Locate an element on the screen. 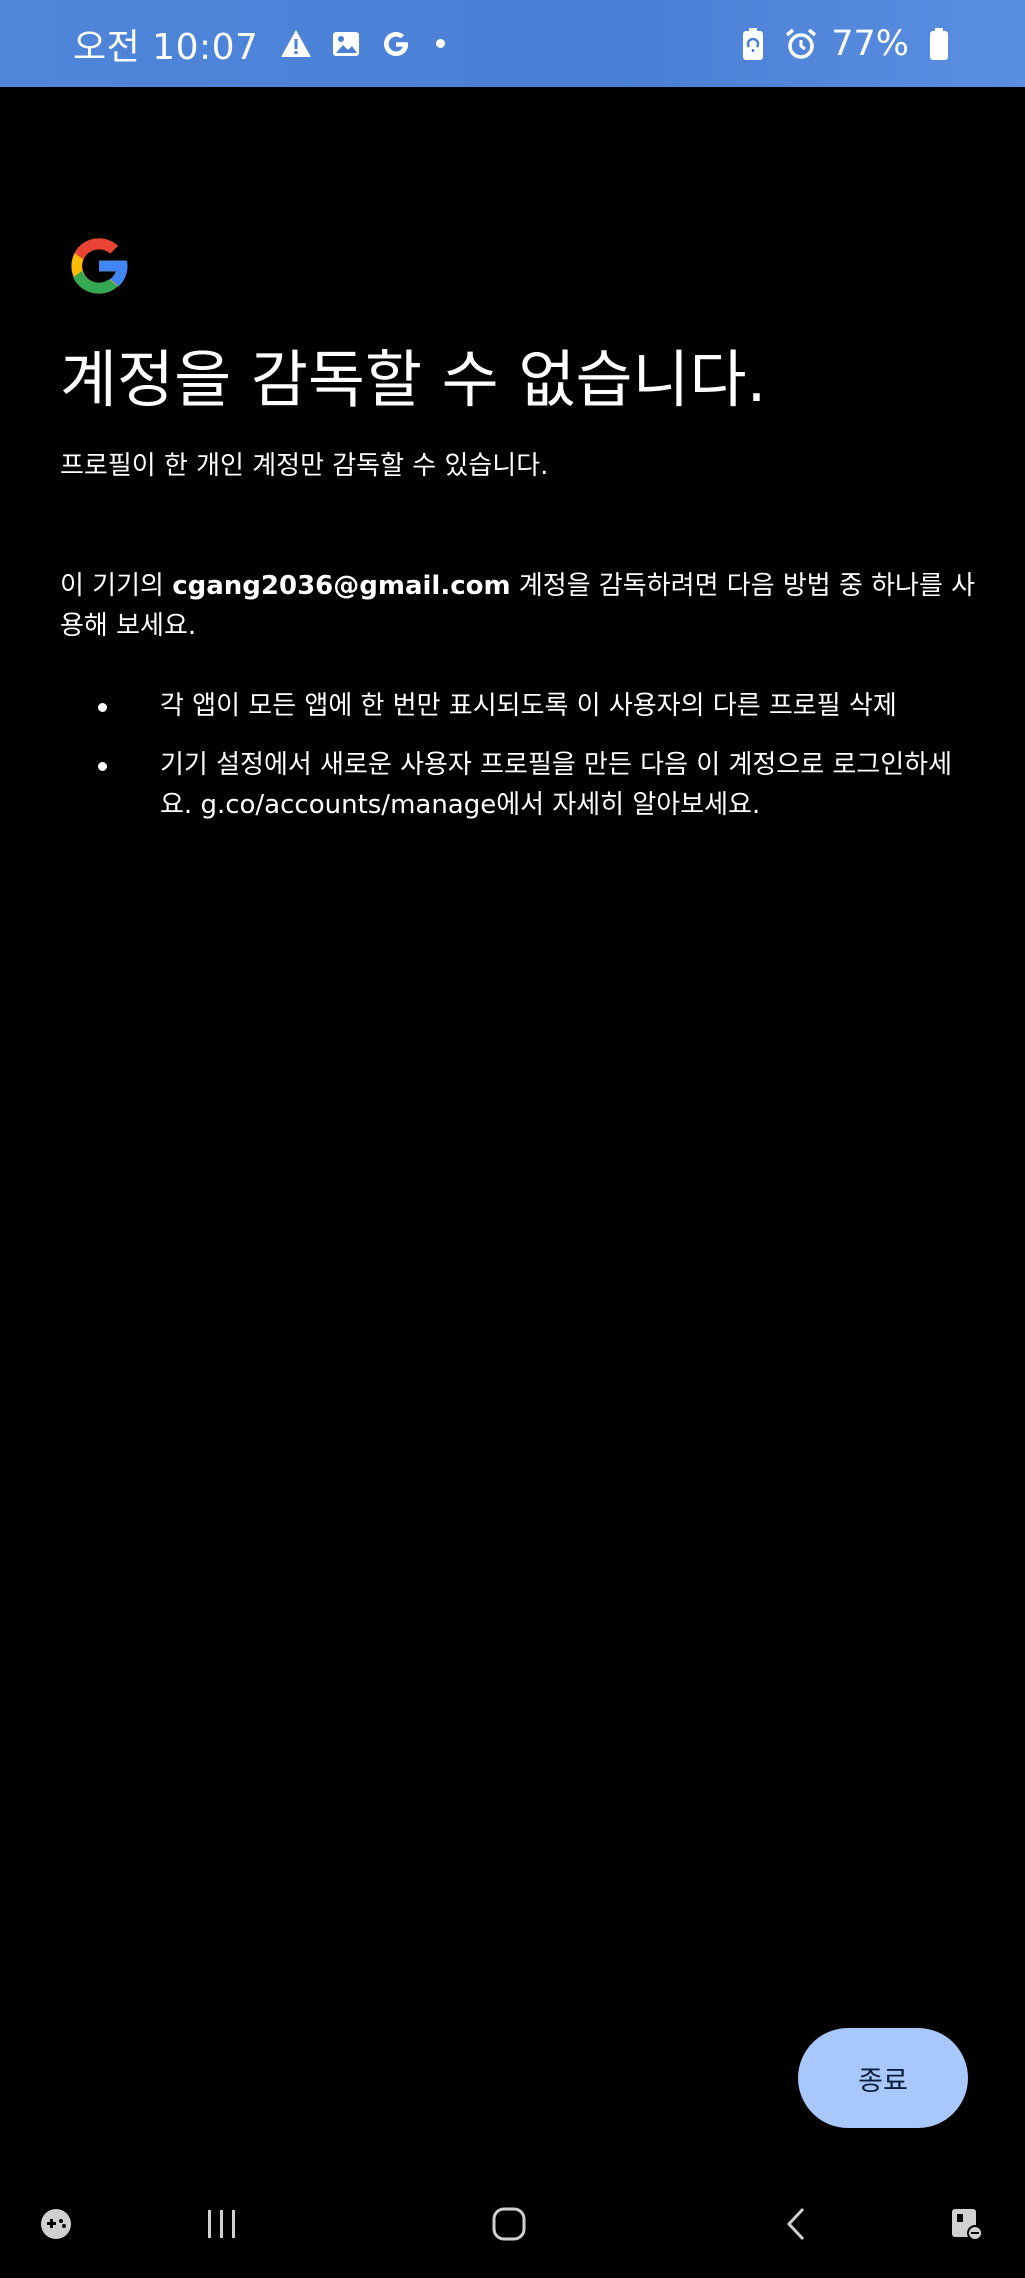 This screenshot has height=2278, width=1025. navigation-bar is located at coordinates (512, 2229).